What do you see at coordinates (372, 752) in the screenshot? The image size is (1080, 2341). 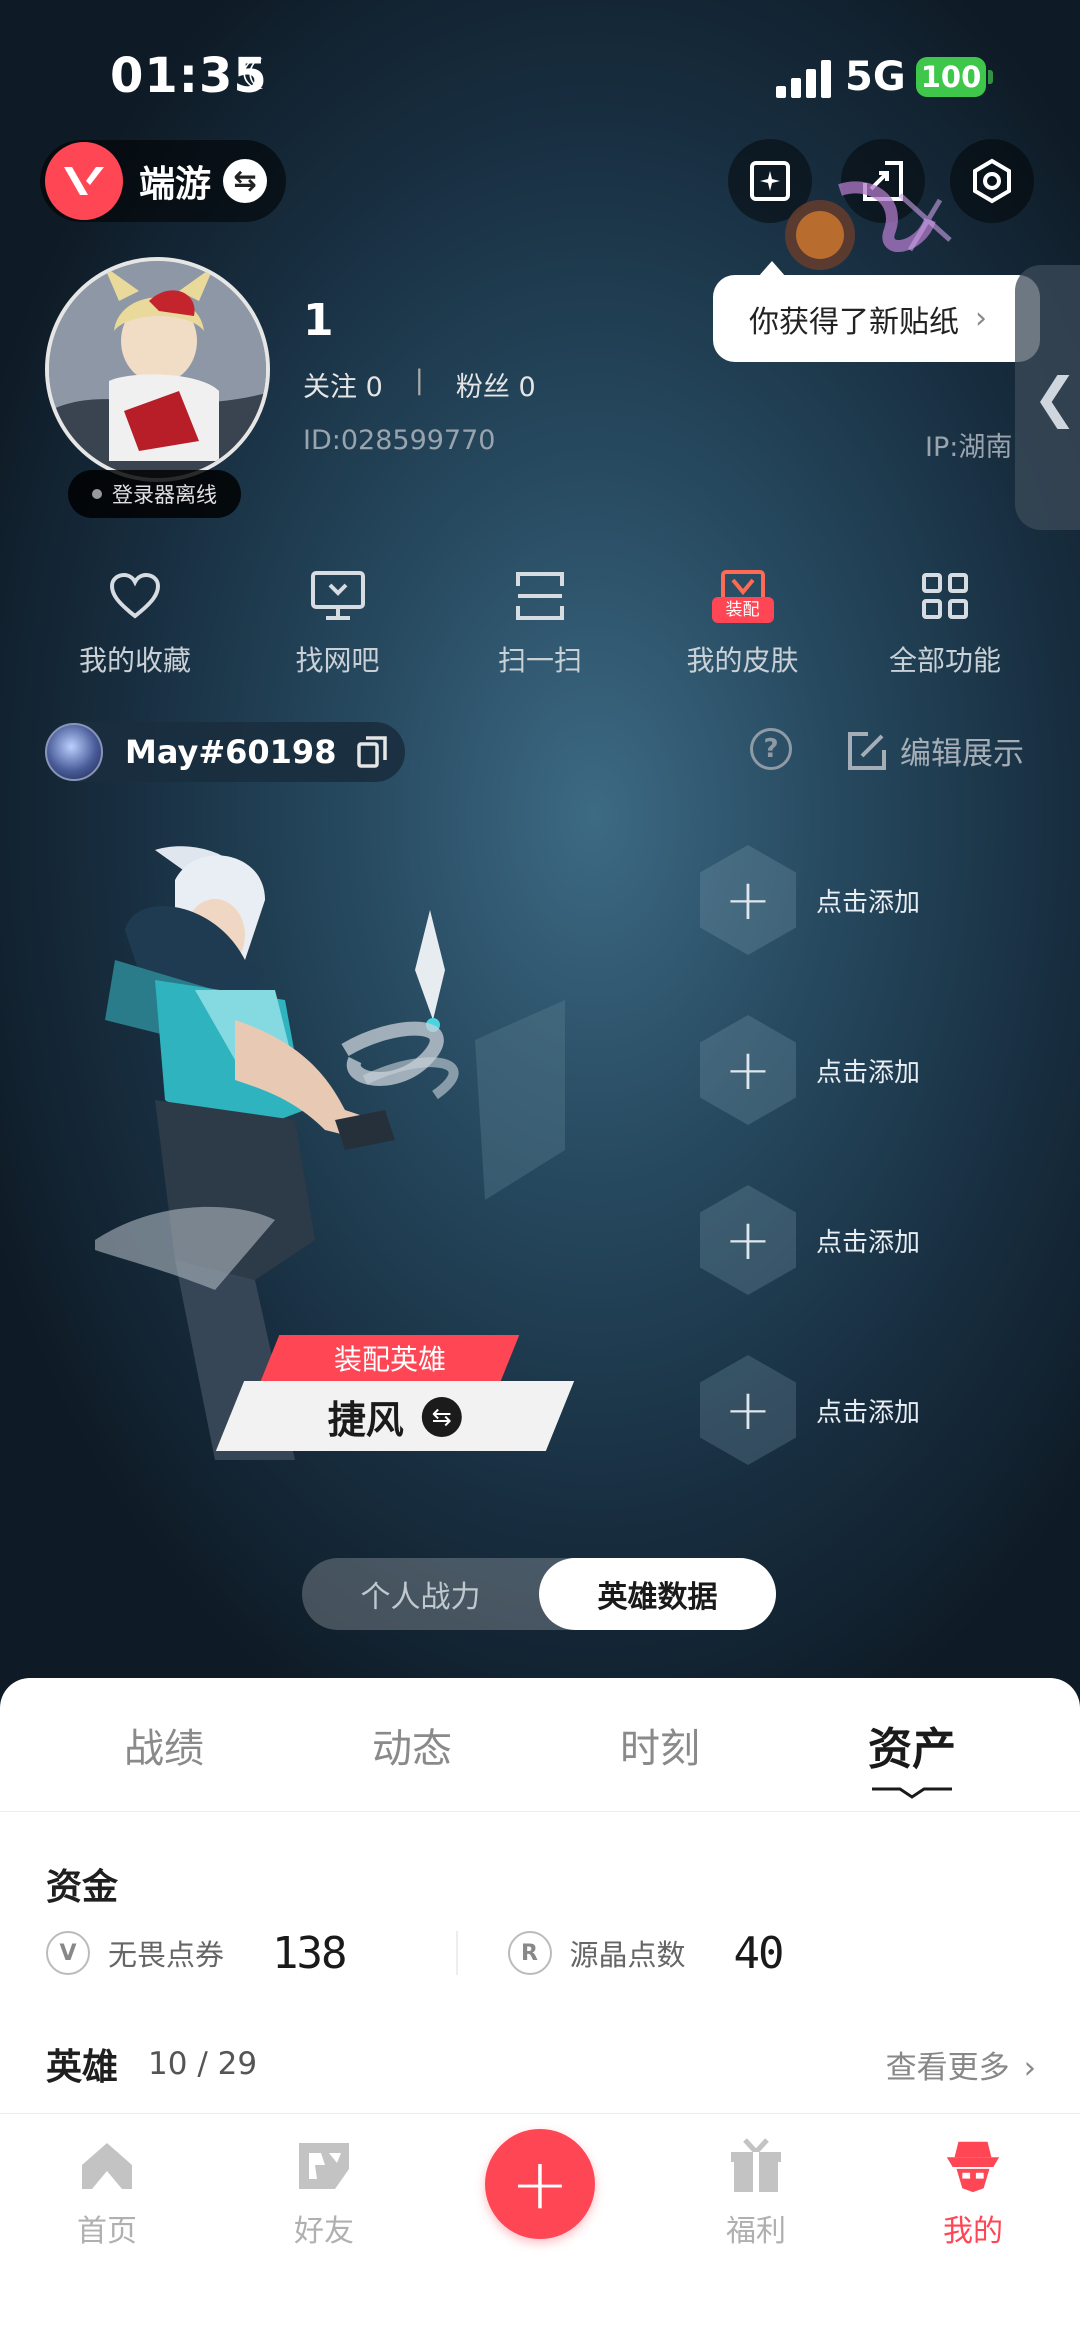 I see `copy-icon` at bounding box center [372, 752].